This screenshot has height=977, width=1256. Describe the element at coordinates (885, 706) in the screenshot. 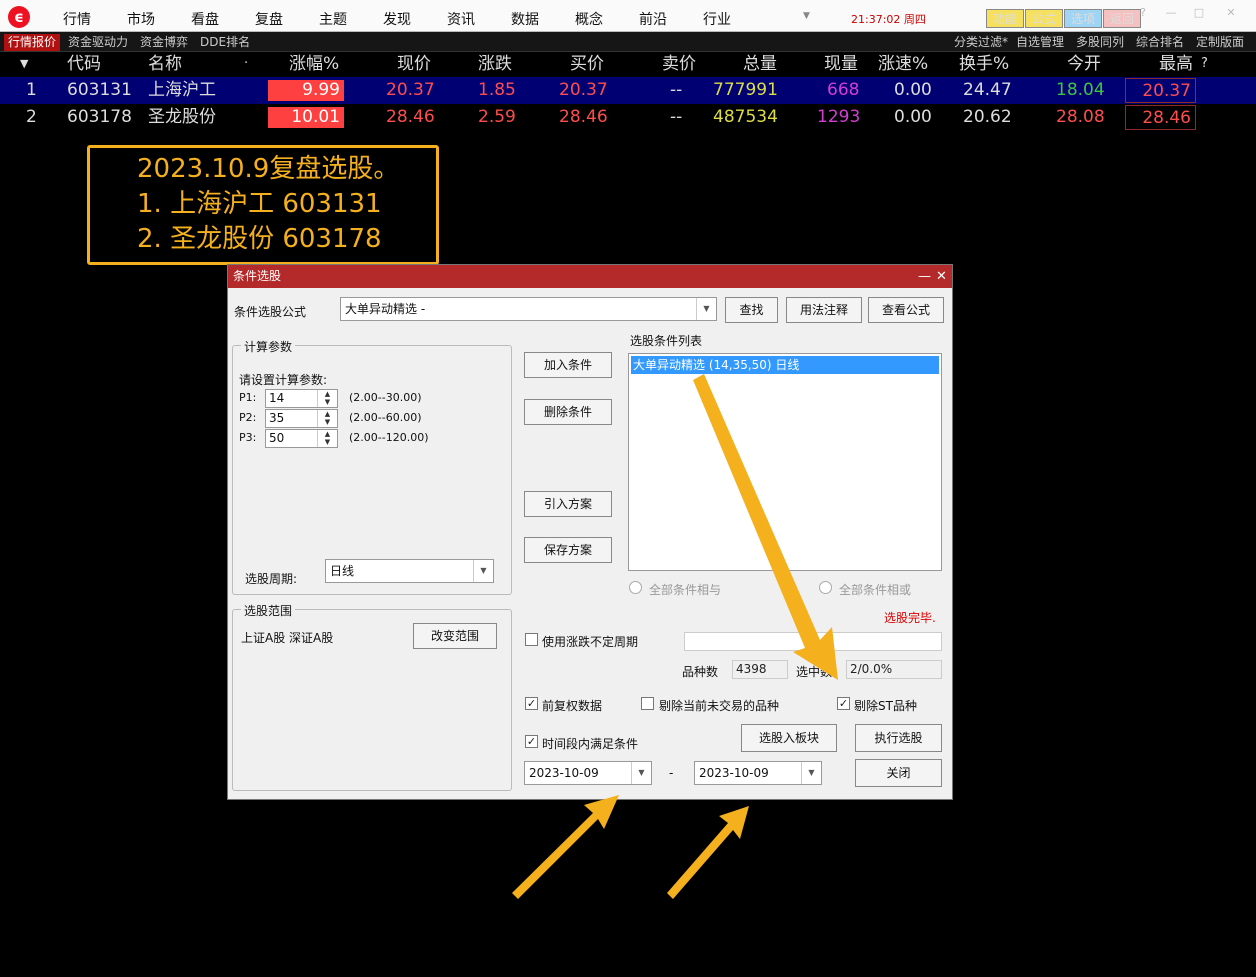

I see `exclude-st-label: 剔除ST品种` at that location.